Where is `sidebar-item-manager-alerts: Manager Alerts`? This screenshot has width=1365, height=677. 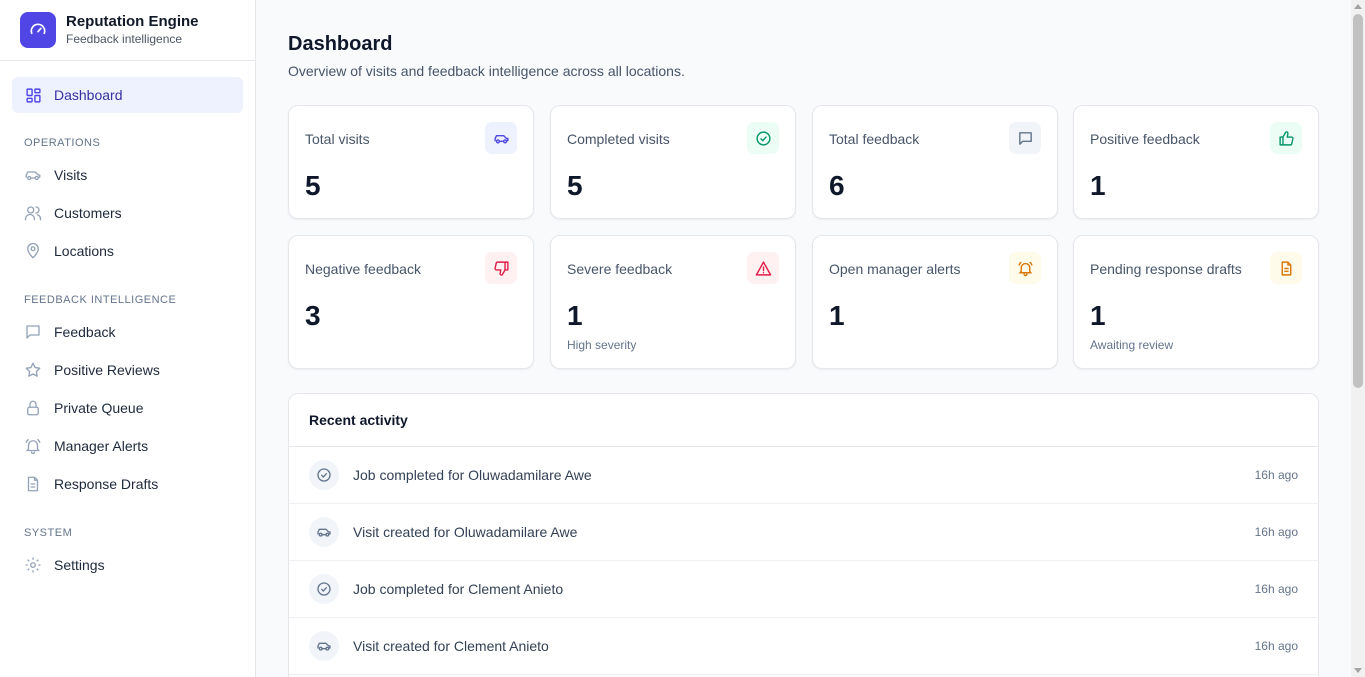
sidebar-item-manager-alerts: Manager Alerts is located at coordinates (127, 446).